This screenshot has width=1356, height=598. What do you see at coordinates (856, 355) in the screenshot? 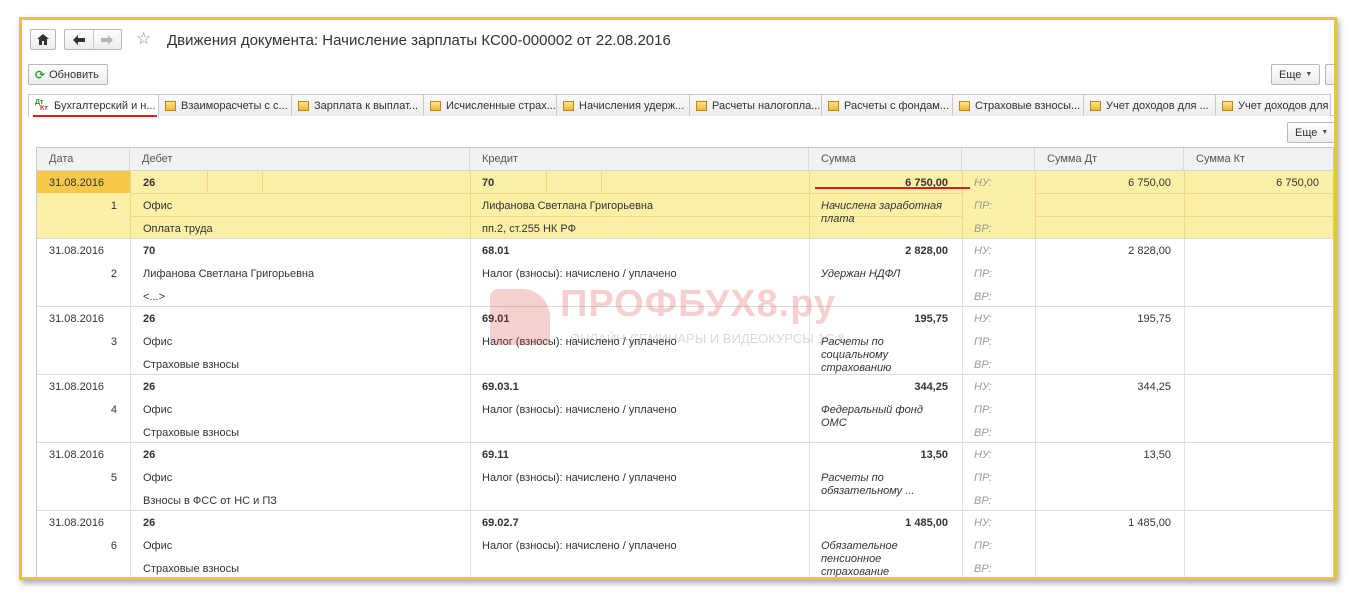
I see `row-content: Расчеты по социальному страхованию` at bounding box center [856, 355].